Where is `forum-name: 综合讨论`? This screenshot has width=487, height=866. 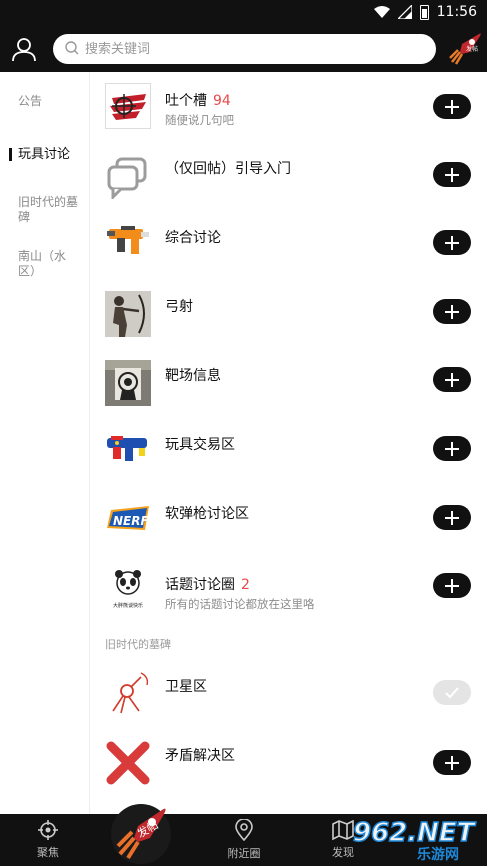 forum-name: 综合讨论 is located at coordinates (193, 238).